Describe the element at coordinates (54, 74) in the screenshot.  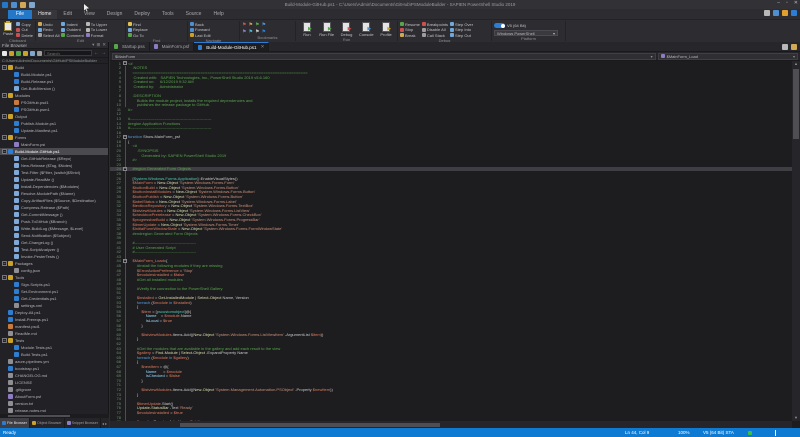
I see `tree-item: Build-Module.ps1` at that location.